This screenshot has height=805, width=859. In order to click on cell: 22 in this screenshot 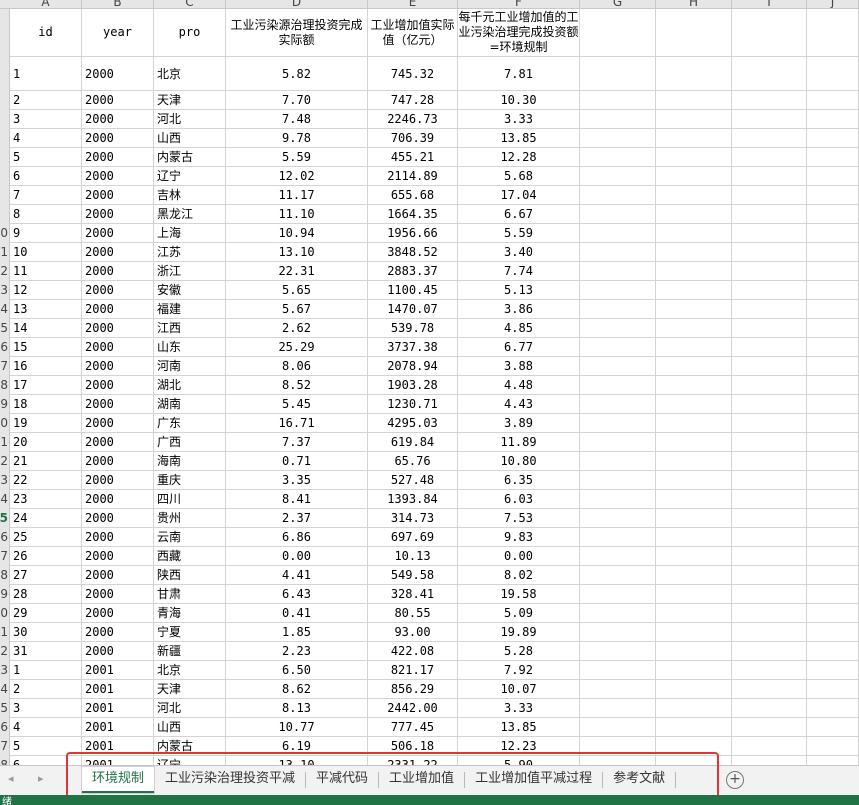, I will do `click(46, 480)`.